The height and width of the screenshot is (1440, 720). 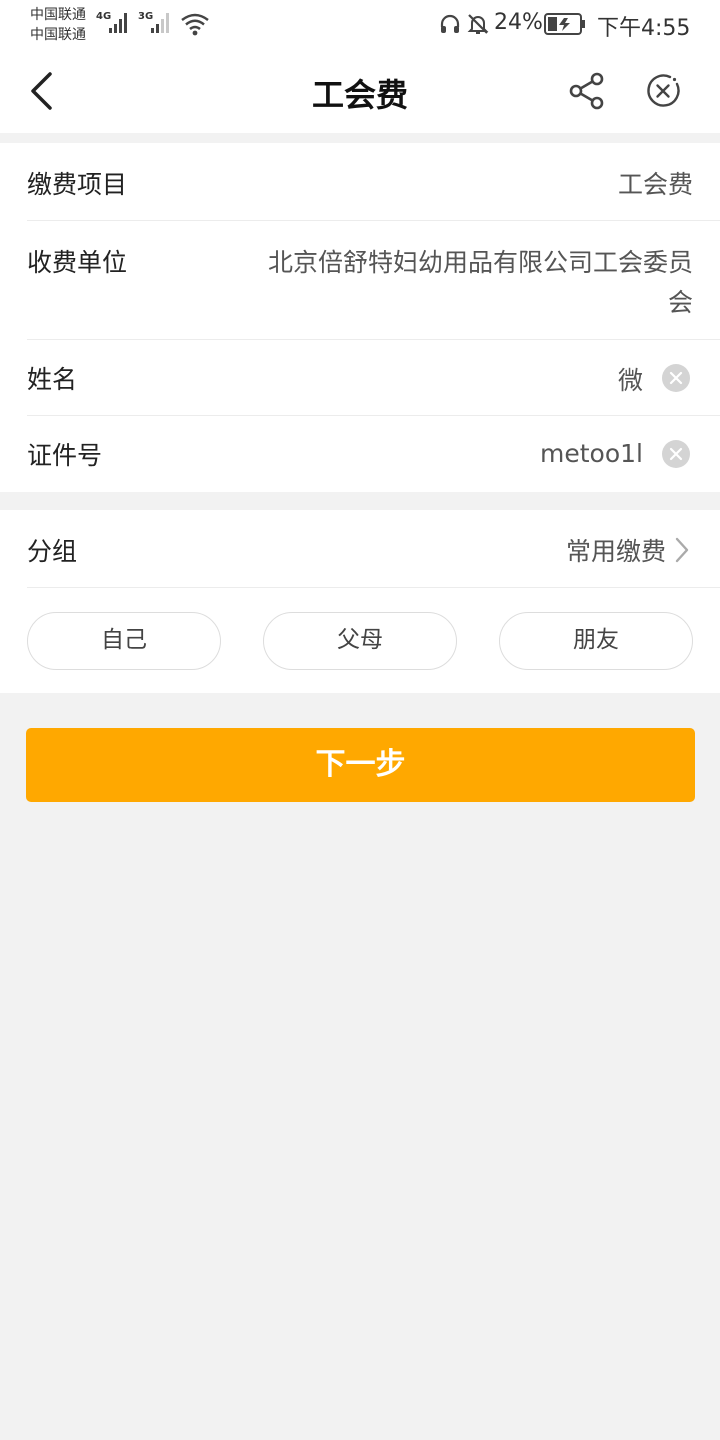 I want to click on id-number-field: metoo1l, so click(x=591, y=453).